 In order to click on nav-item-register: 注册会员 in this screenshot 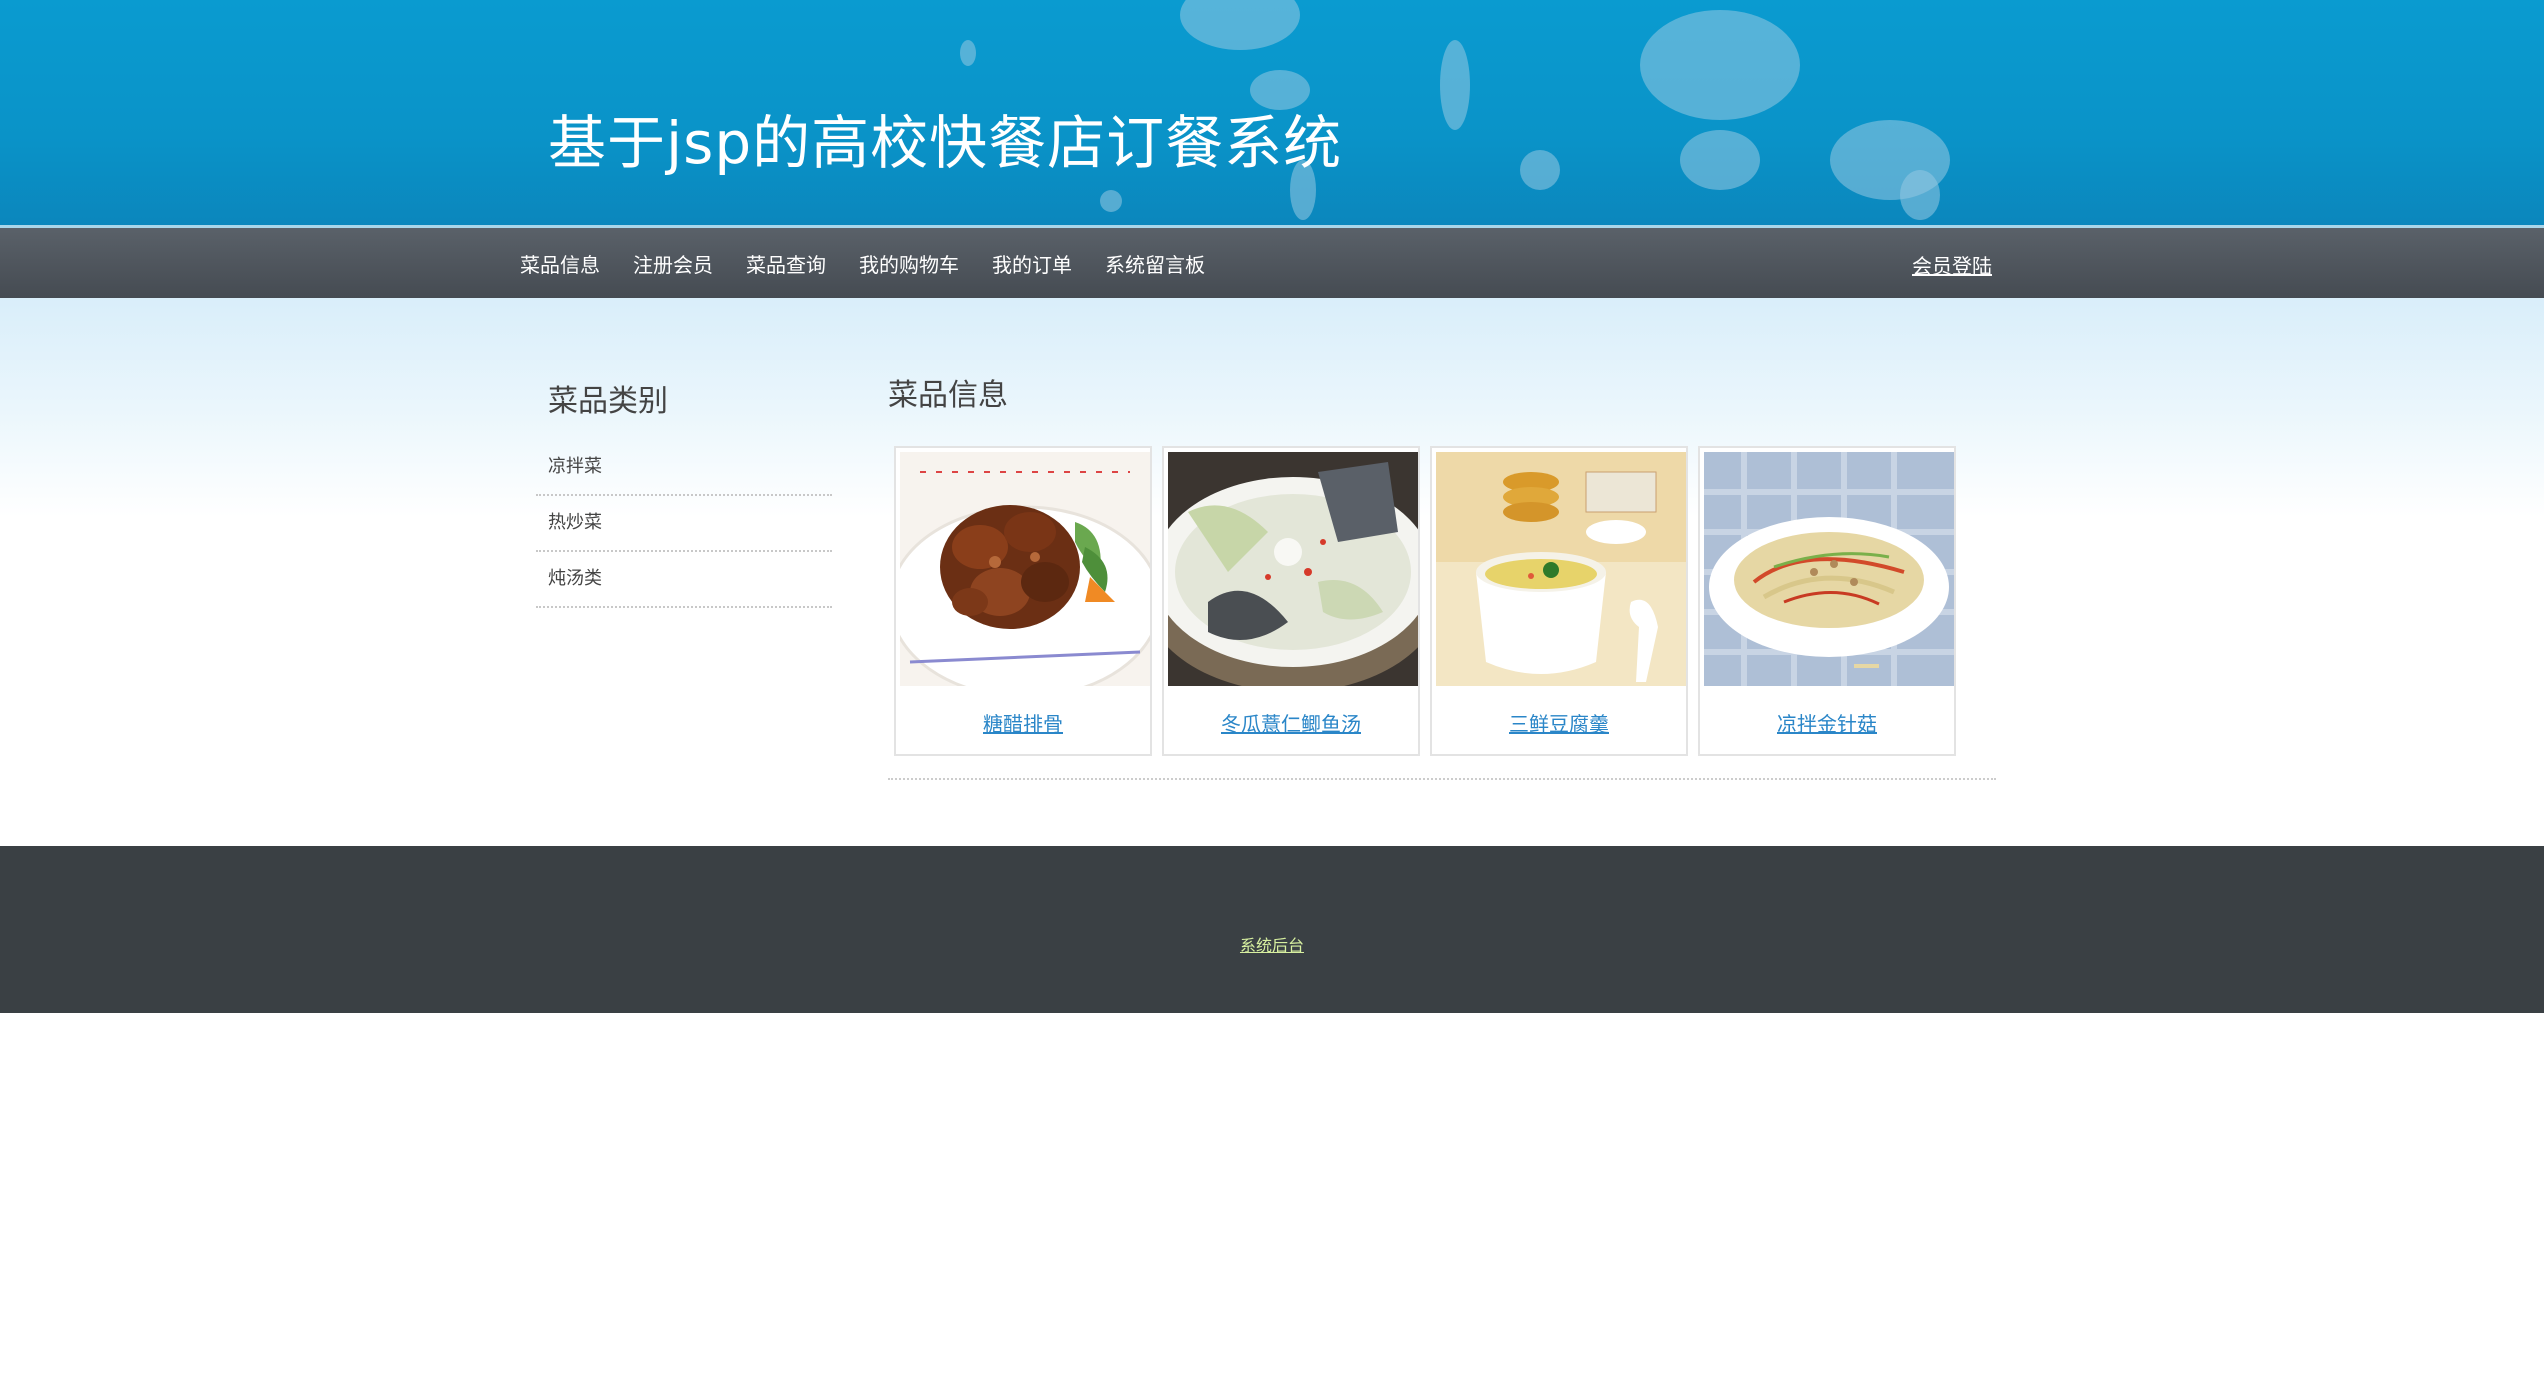, I will do `click(673, 263)`.